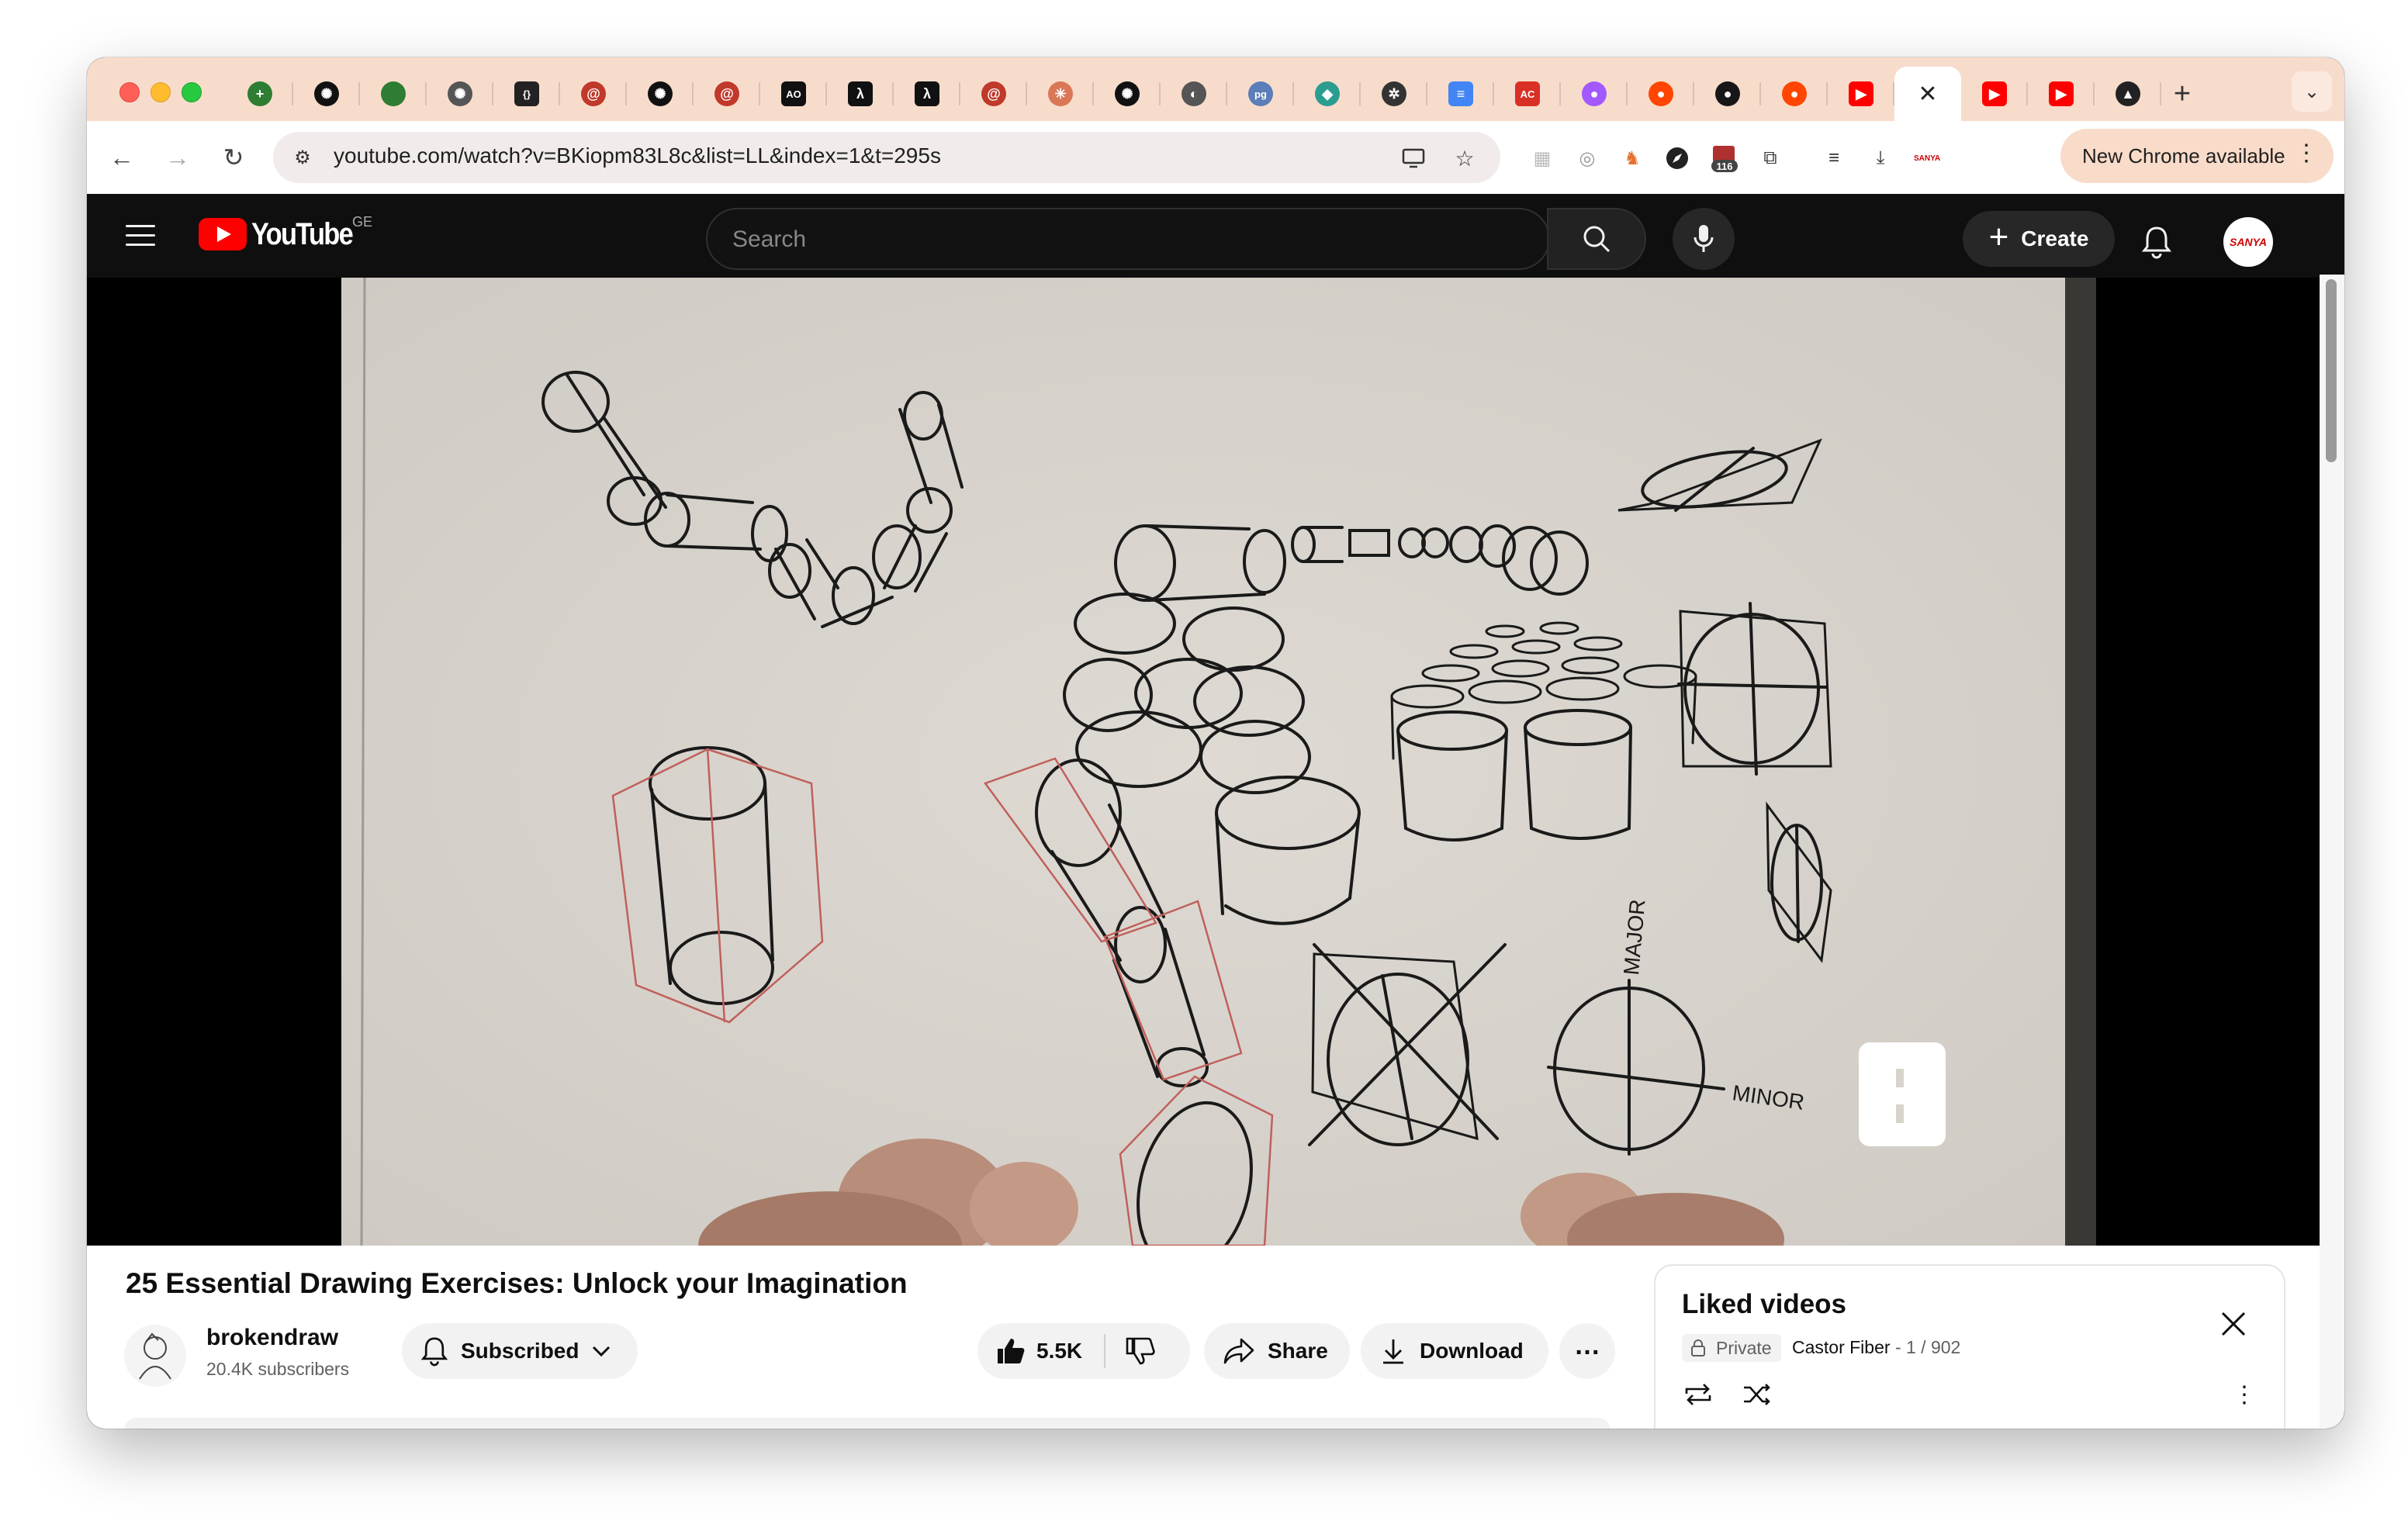 The width and height of the screenshot is (2408, 1531). I want to click on tab: {}, so click(526, 94).